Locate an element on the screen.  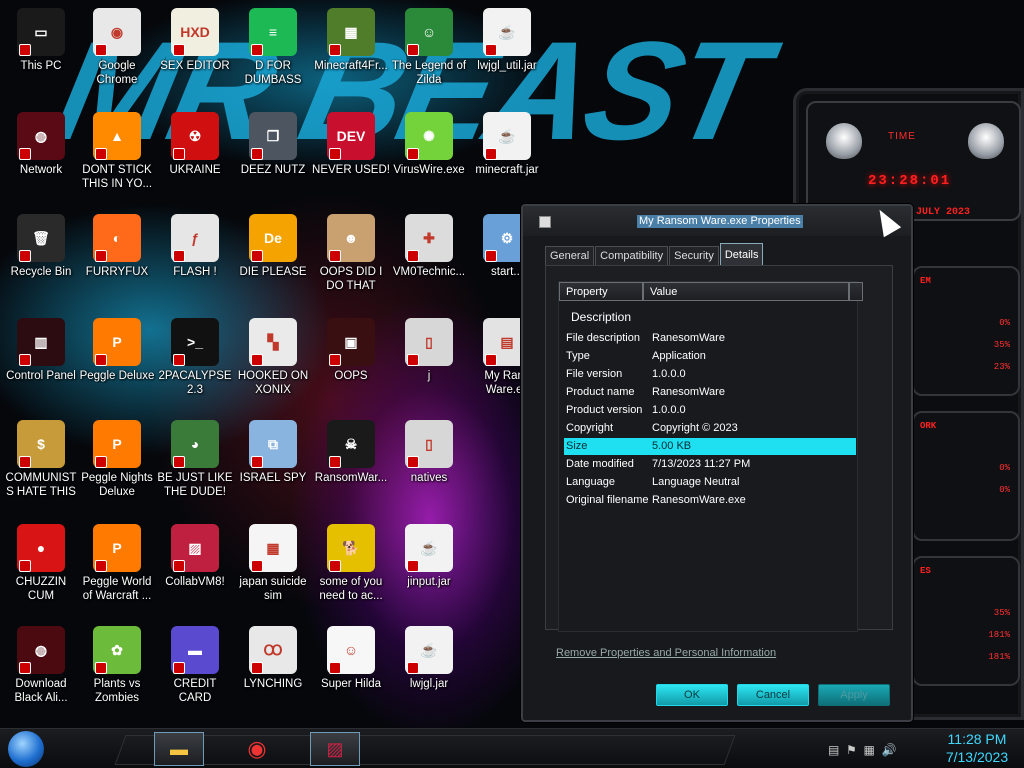
desktop-icon: HXD SEX EDITOR is located at coordinates (195, 40).